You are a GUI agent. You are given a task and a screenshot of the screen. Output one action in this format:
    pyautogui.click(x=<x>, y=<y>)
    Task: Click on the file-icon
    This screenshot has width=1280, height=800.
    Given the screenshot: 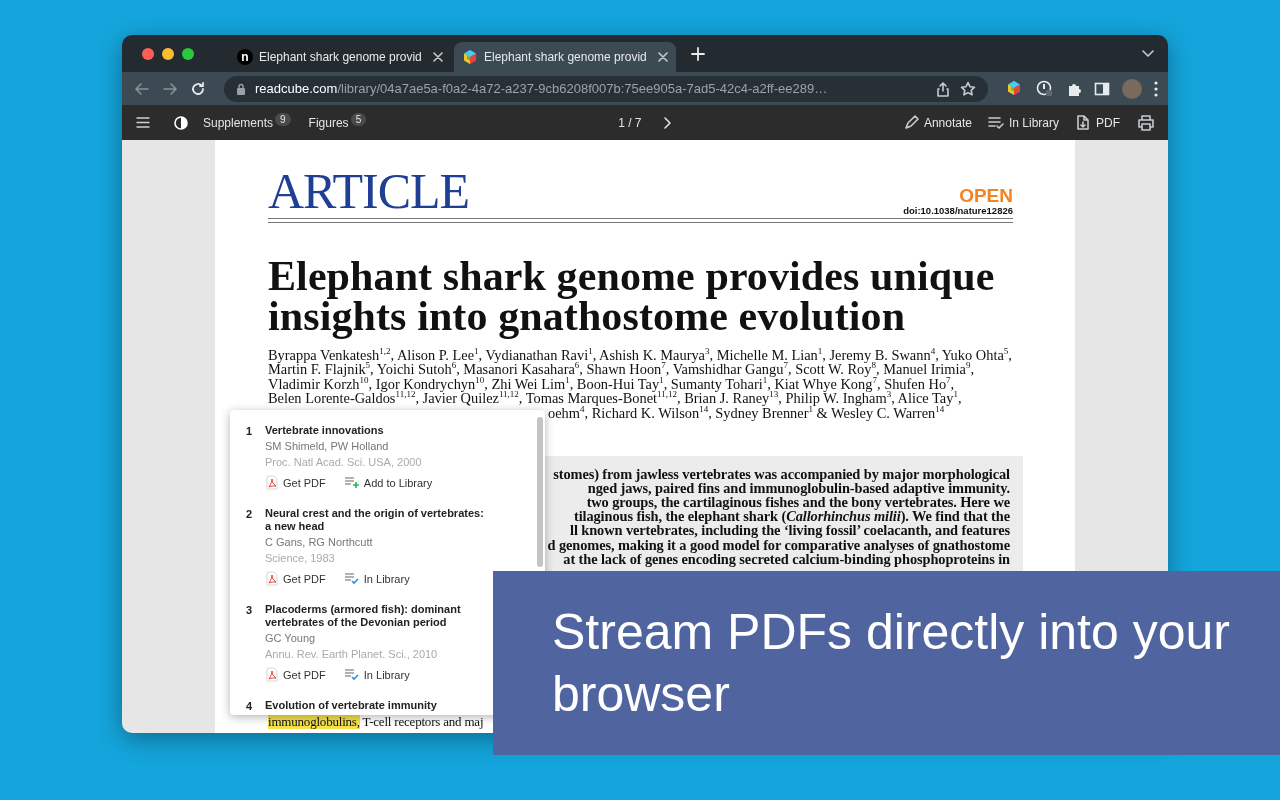 What is the action you would take?
    pyautogui.click(x=1083, y=122)
    